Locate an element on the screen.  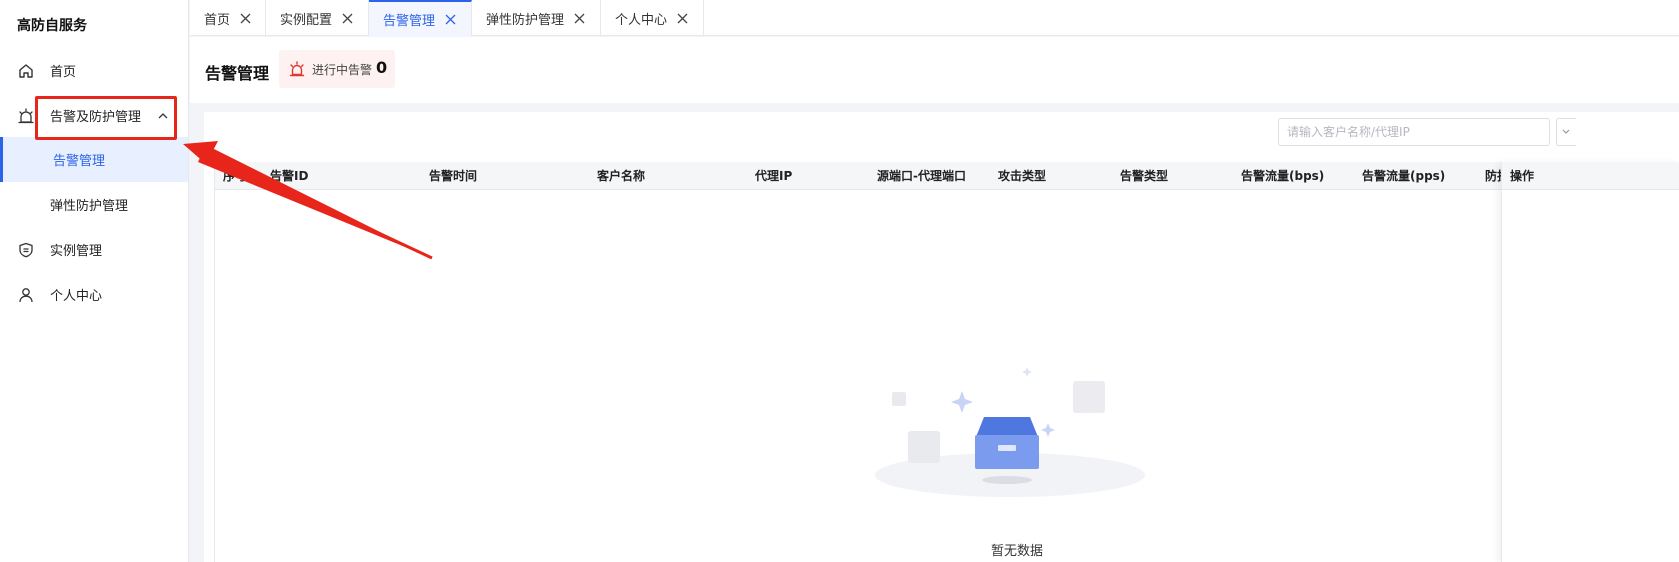
column-header-alarm-bps: 告警流量(bps) is located at coordinates (1282, 176).